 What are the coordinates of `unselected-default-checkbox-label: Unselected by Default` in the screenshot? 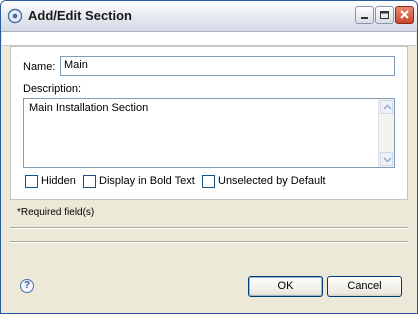 It's located at (272, 181).